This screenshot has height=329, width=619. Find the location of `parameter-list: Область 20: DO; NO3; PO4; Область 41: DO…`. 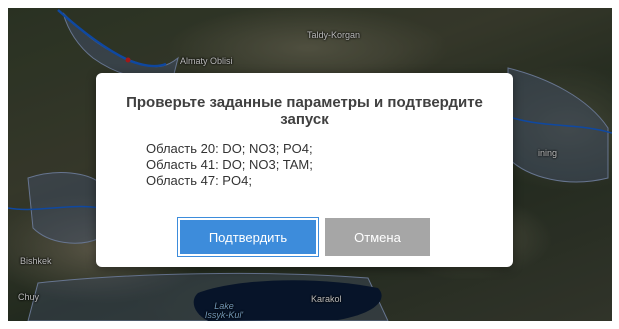

parameter-list: Область 20: DO; NO3; PO4; Область 41: DO… is located at coordinates (229, 165).